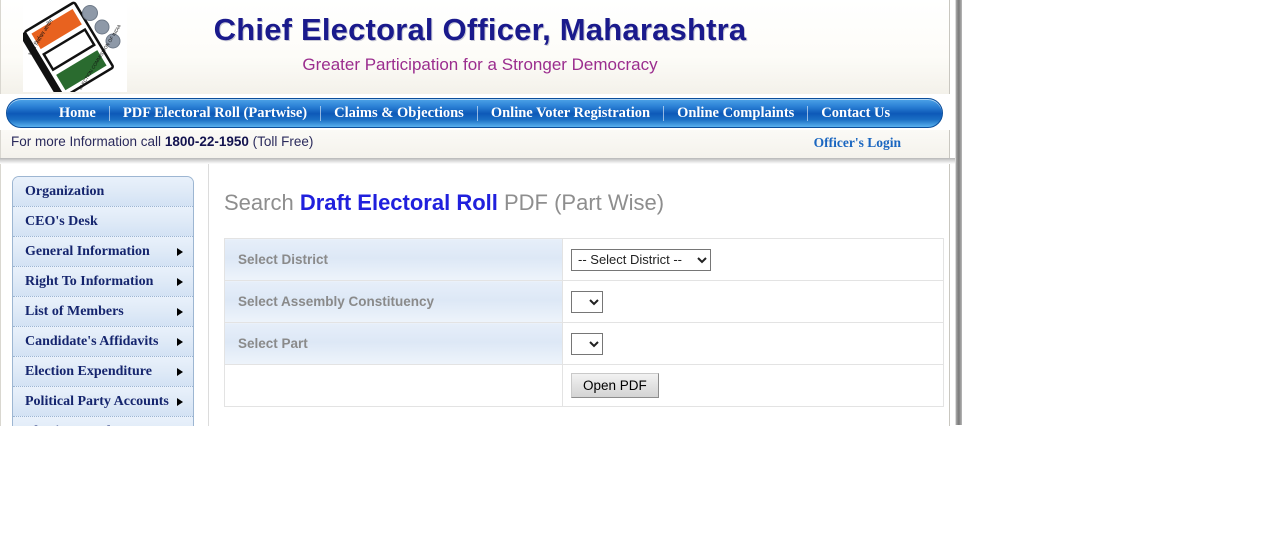 The width and height of the screenshot is (1275, 556). Describe the element at coordinates (206, 141) in the screenshot. I see `toll-free-number: 1800-22-1950` at that location.